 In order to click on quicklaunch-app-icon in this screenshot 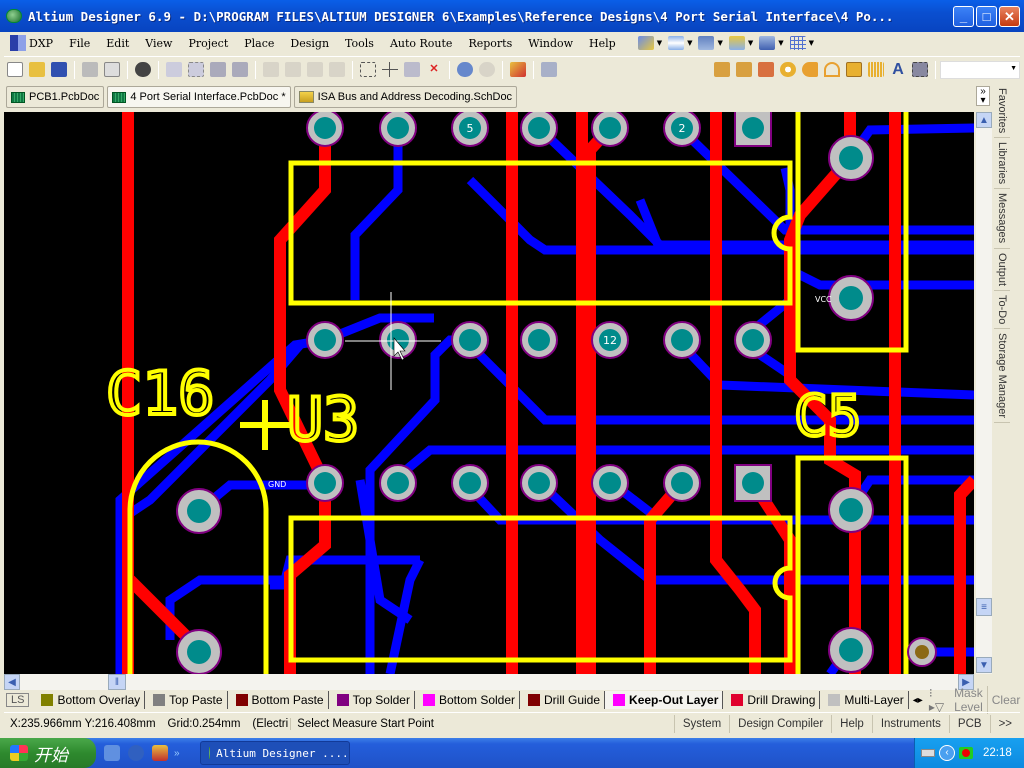, I will do `click(160, 753)`.